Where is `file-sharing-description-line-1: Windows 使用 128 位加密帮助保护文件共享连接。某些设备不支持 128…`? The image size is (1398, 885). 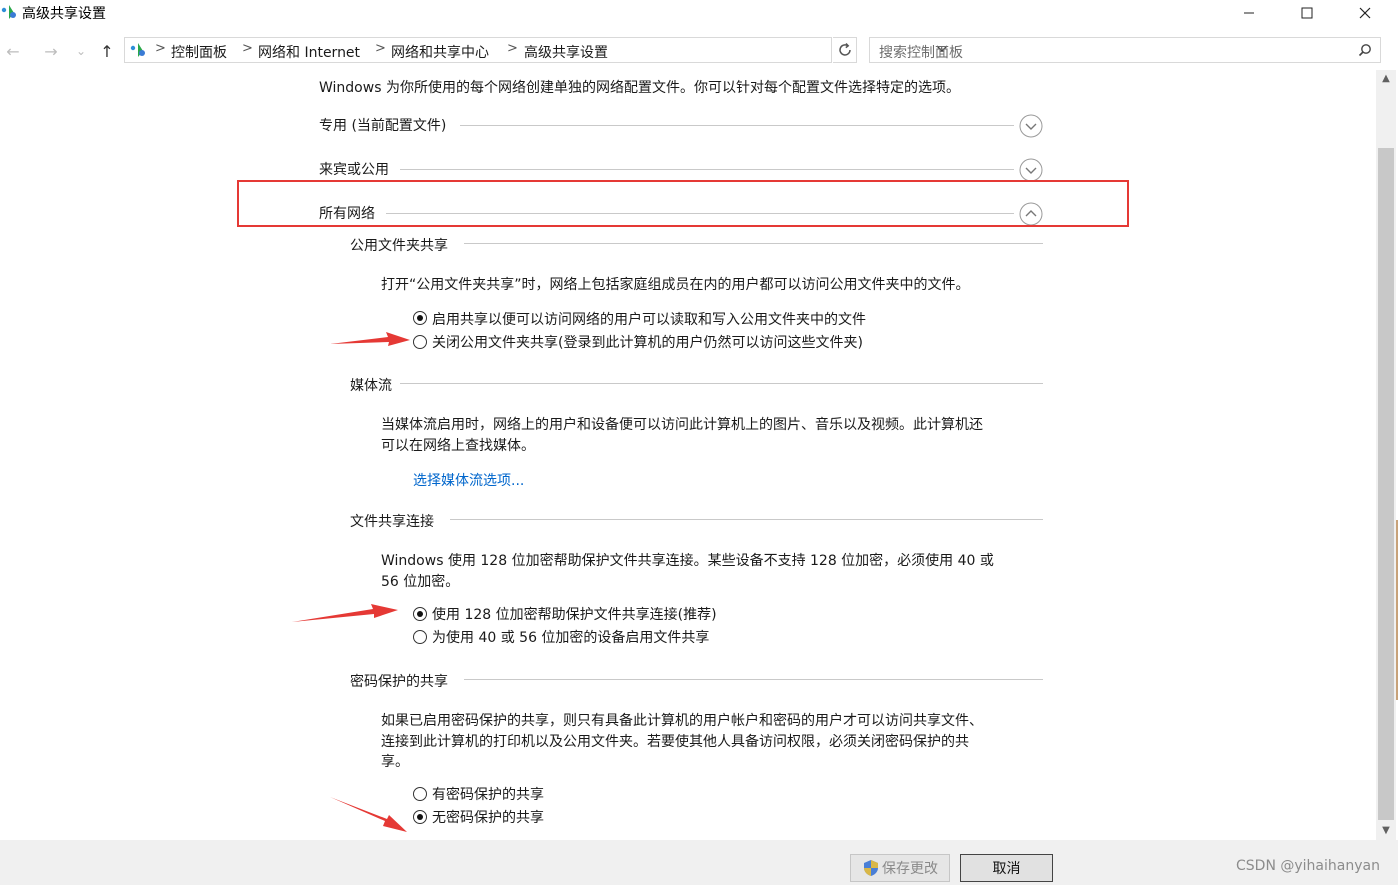 file-sharing-description-line-1: Windows 使用 128 位加密帮助保护文件共享连接。某些设备不支持 128… is located at coordinates (687, 561).